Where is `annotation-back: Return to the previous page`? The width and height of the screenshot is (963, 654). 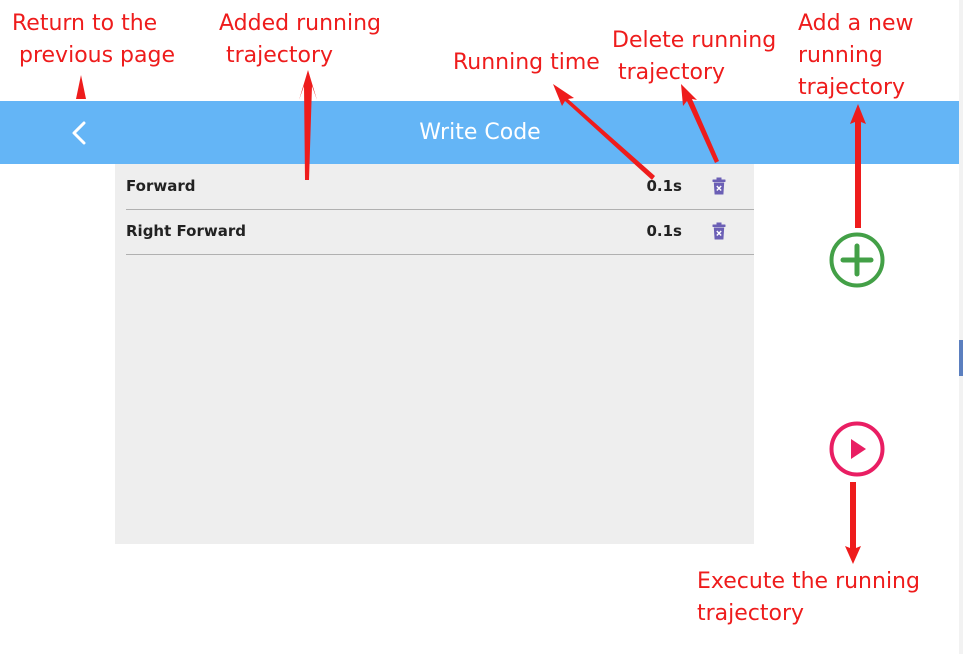
annotation-back: Return to the previous page is located at coordinates (93, 40).